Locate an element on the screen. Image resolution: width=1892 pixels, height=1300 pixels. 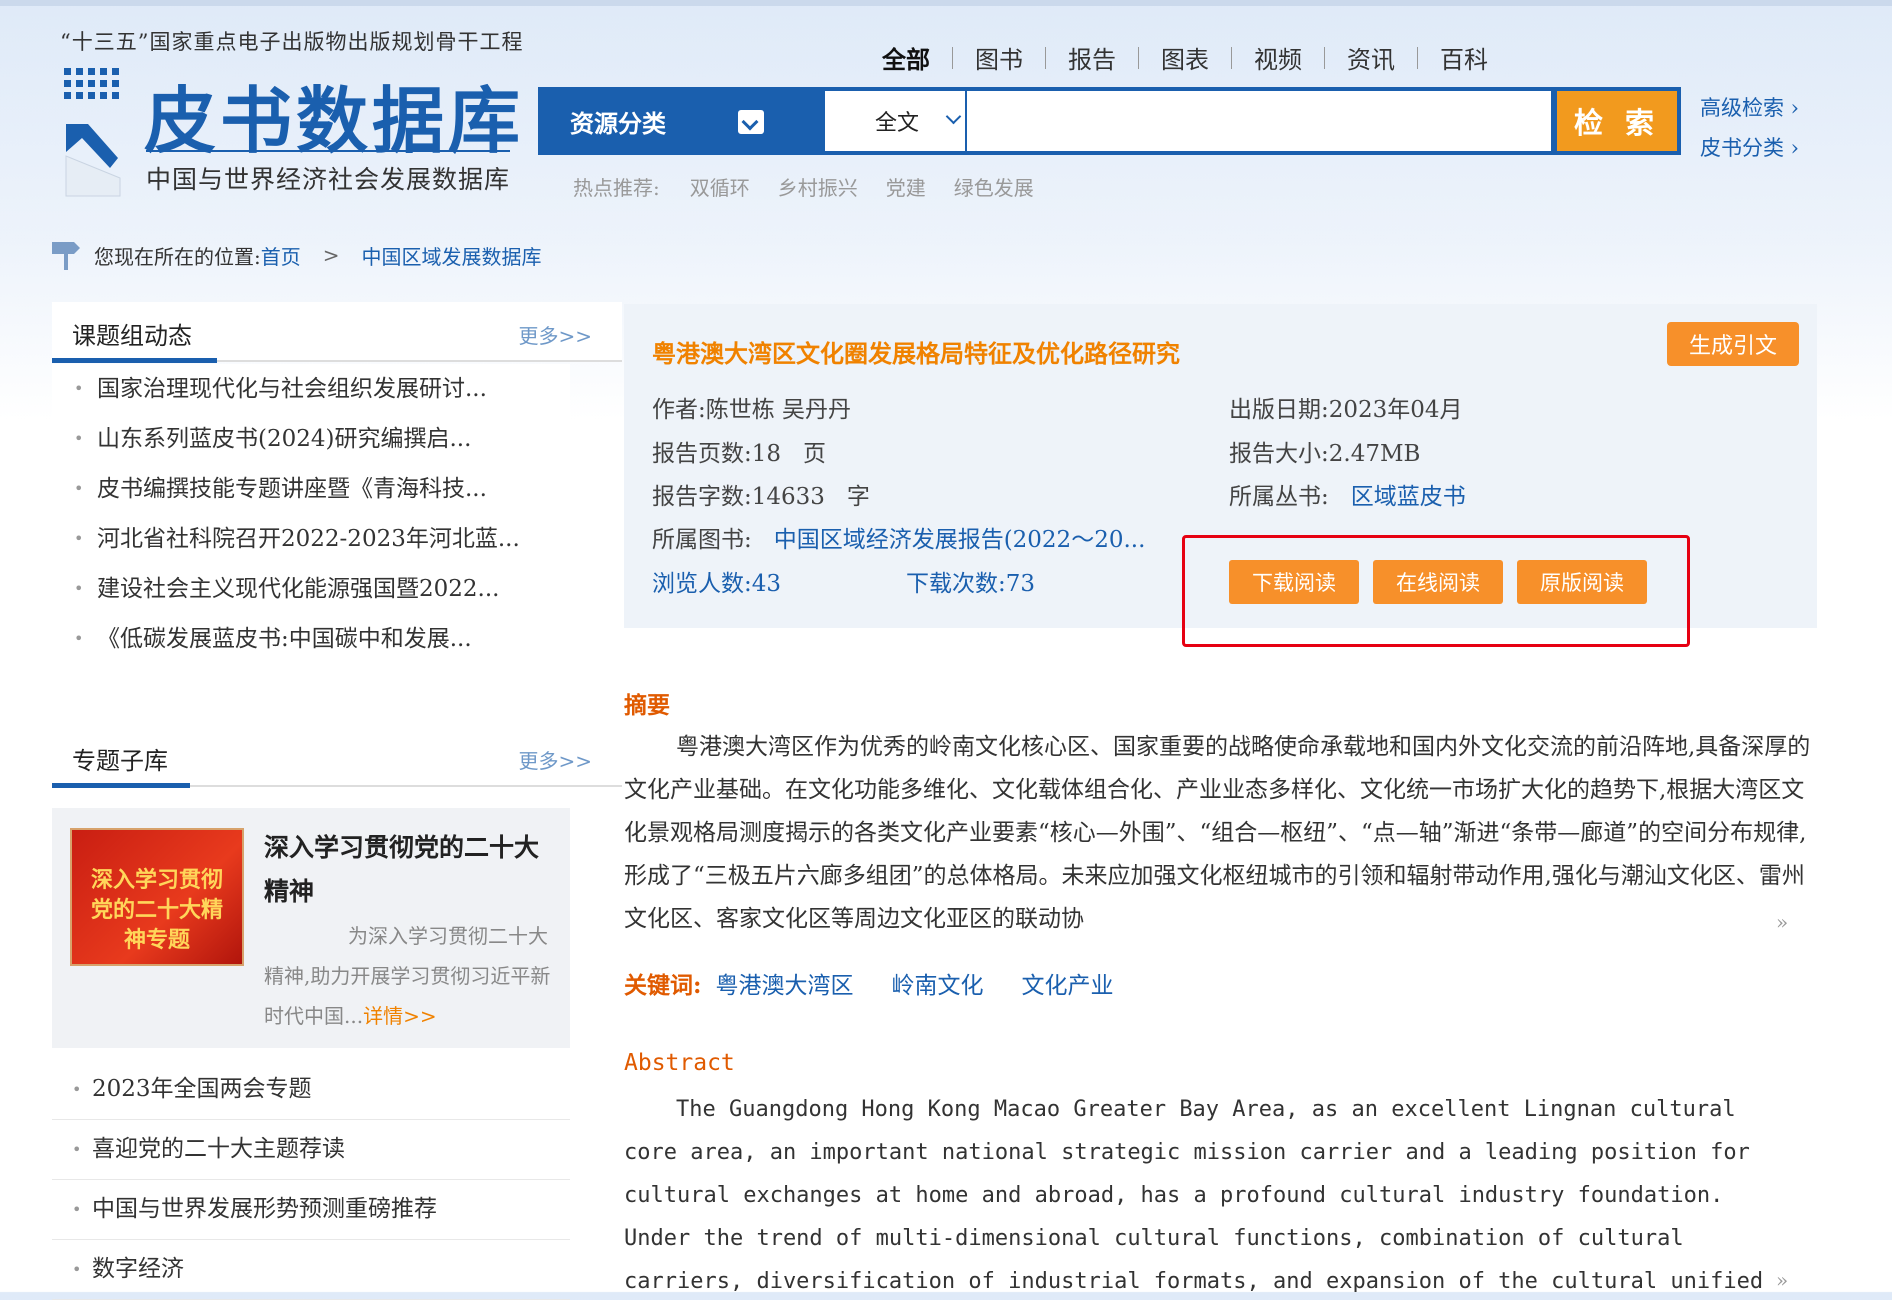
author-value: 陈世栋 吴丹丹 is located at coordinates (778, 410).